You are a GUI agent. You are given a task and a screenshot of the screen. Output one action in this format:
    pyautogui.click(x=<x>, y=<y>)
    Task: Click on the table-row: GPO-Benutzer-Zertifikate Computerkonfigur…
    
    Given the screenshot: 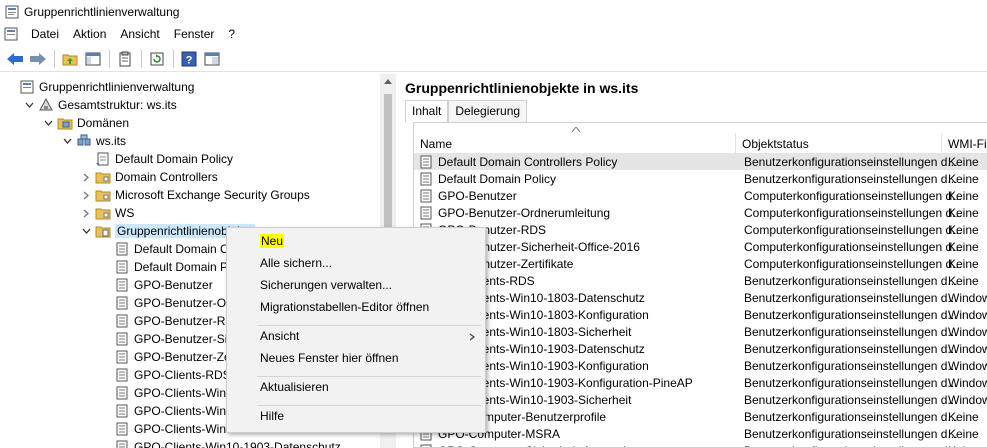 What is the action you would take?
    pyautogui.click(x=700, y=263)
    